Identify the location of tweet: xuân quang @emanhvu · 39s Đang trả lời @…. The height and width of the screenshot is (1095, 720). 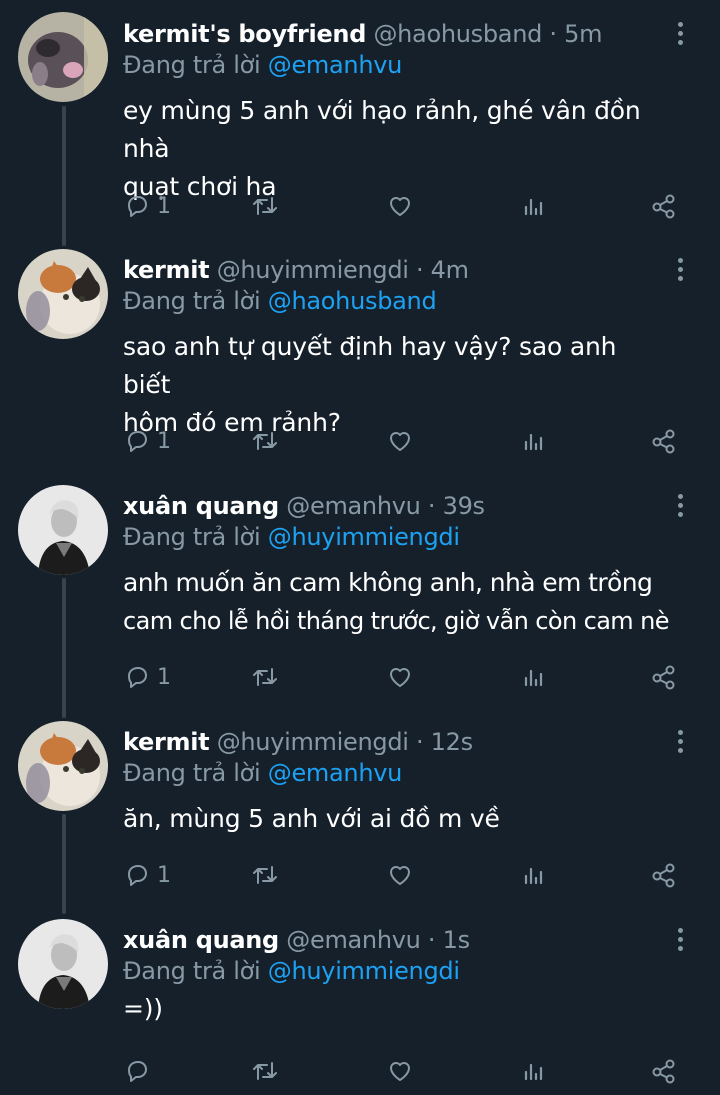
(360, 565).